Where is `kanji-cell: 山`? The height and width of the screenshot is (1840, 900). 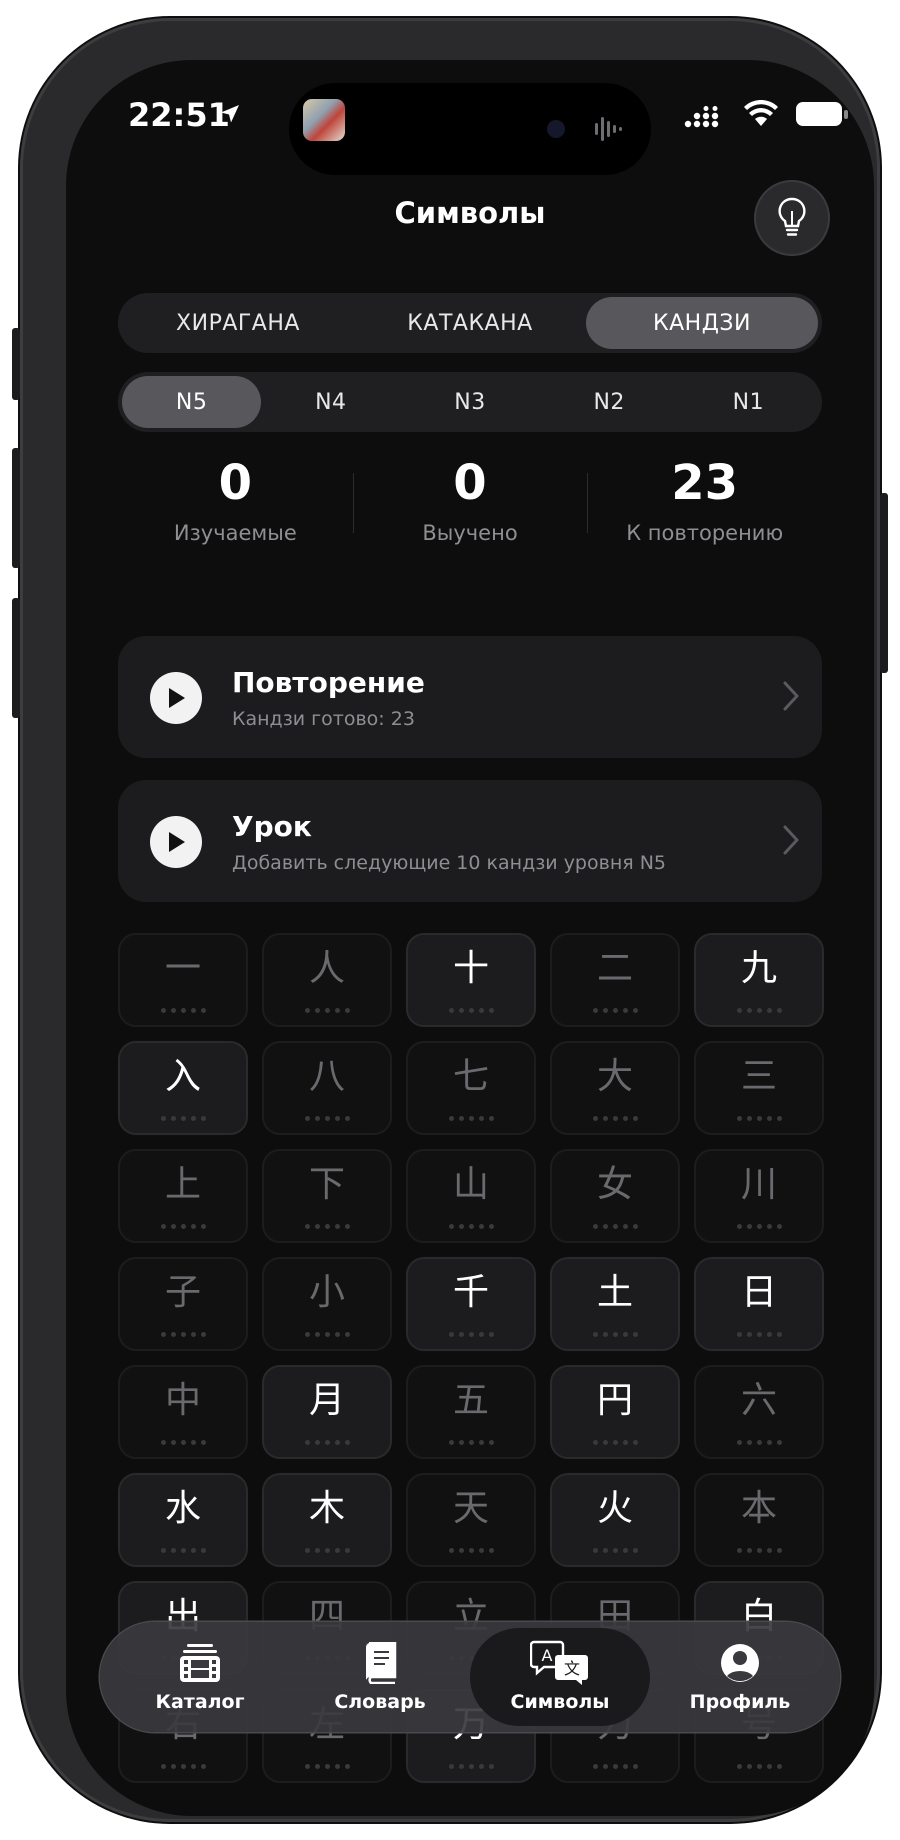
kanji-cell: 山 is located at coordinates (471, 1196).